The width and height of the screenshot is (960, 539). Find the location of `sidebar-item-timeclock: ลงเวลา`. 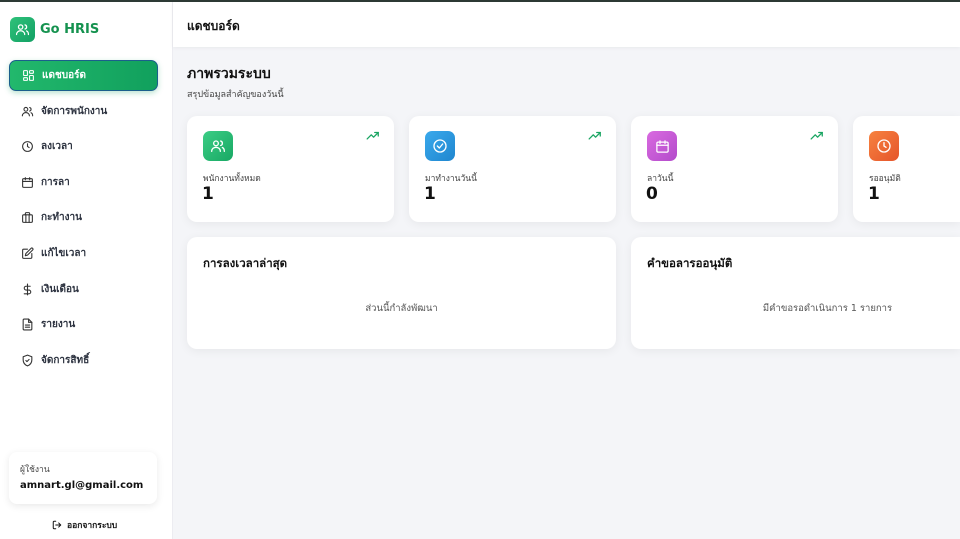

sidebar-item-timeclock: ลงเวลา is located at coordinates (83, 146).